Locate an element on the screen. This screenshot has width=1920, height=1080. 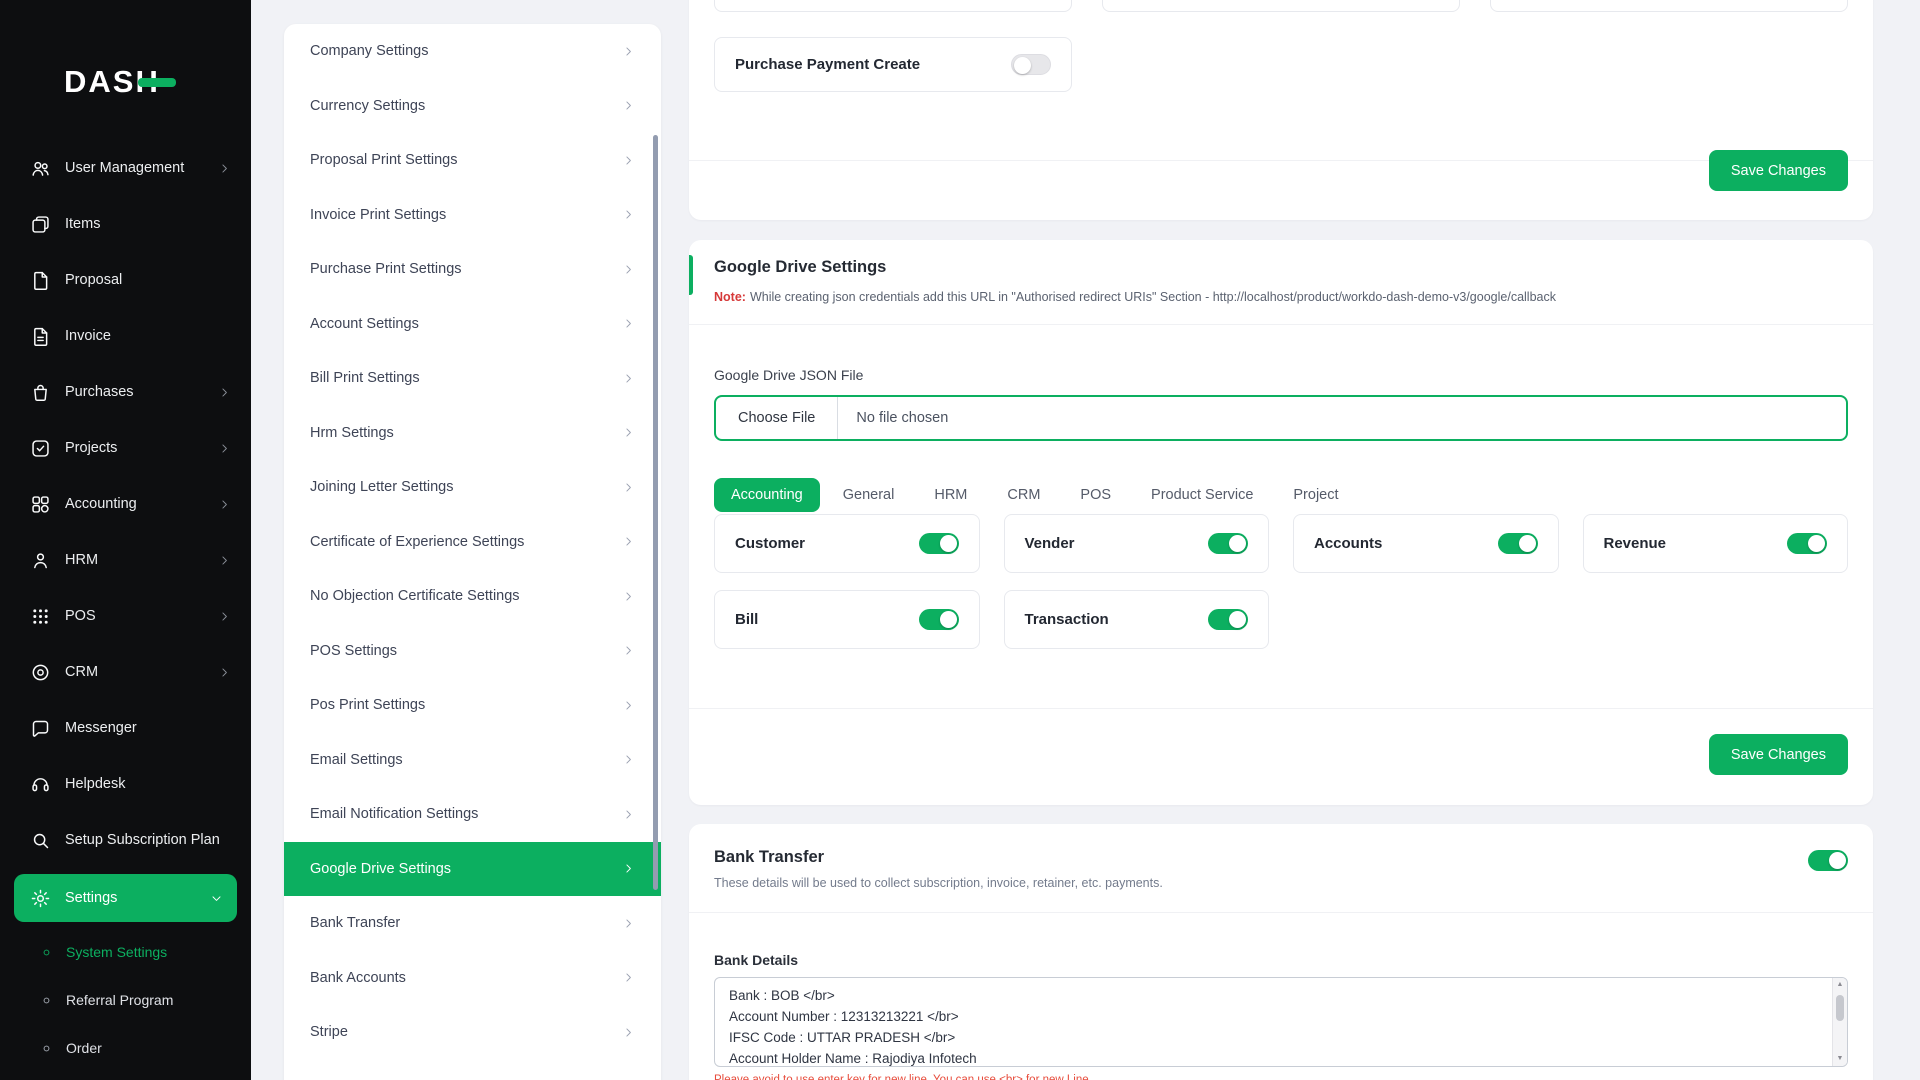
proposal-icon is located at coordinates (40, 280).